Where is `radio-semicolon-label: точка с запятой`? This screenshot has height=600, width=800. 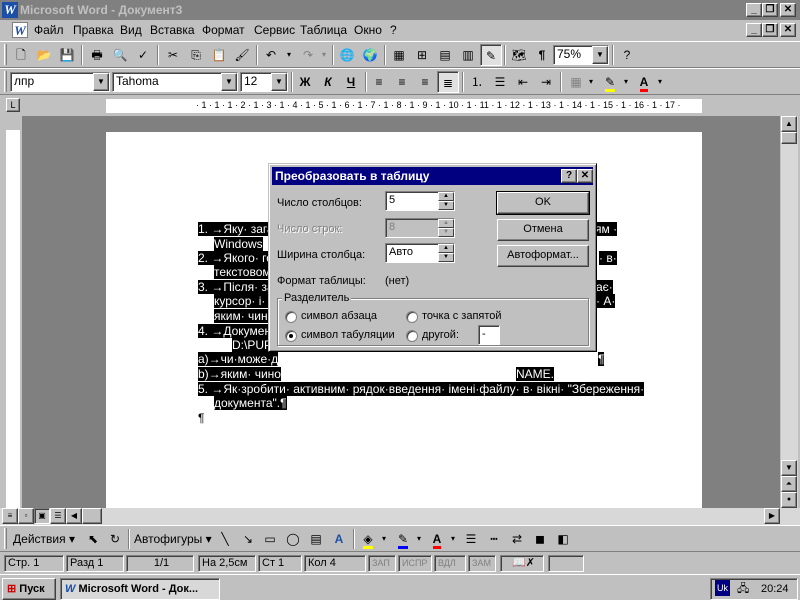 radio-semicolon-label: точка с запятой is located at coordinates (462, 316).